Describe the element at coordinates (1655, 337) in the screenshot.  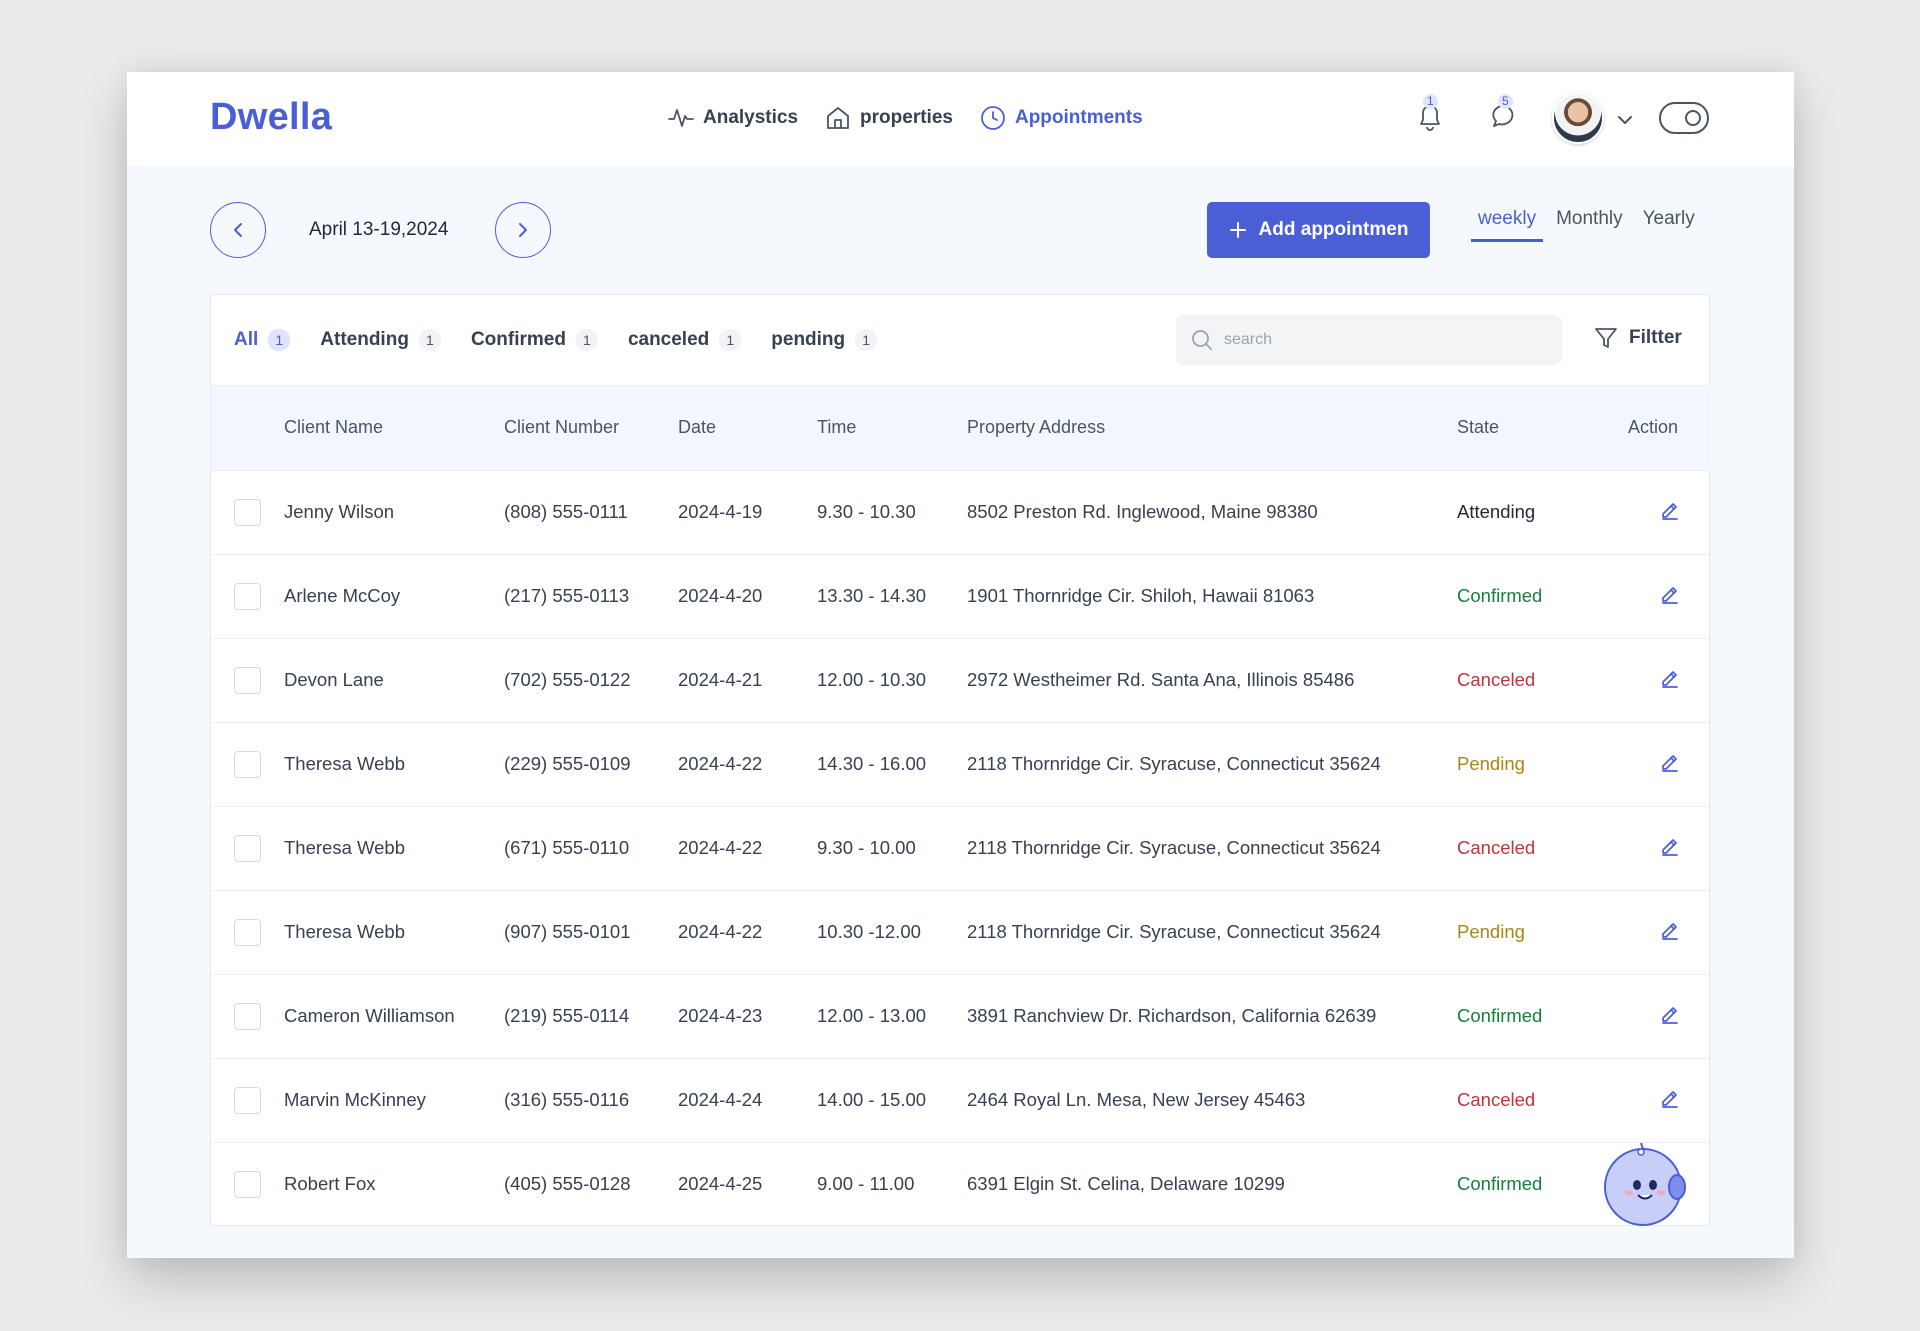
I see `filter-label: Filtter` at that location.